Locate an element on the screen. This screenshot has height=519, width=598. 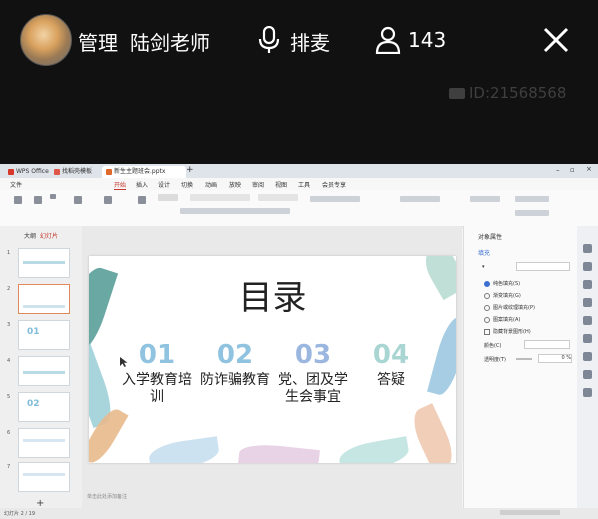
help-icon is located at coordinates (587, 374).